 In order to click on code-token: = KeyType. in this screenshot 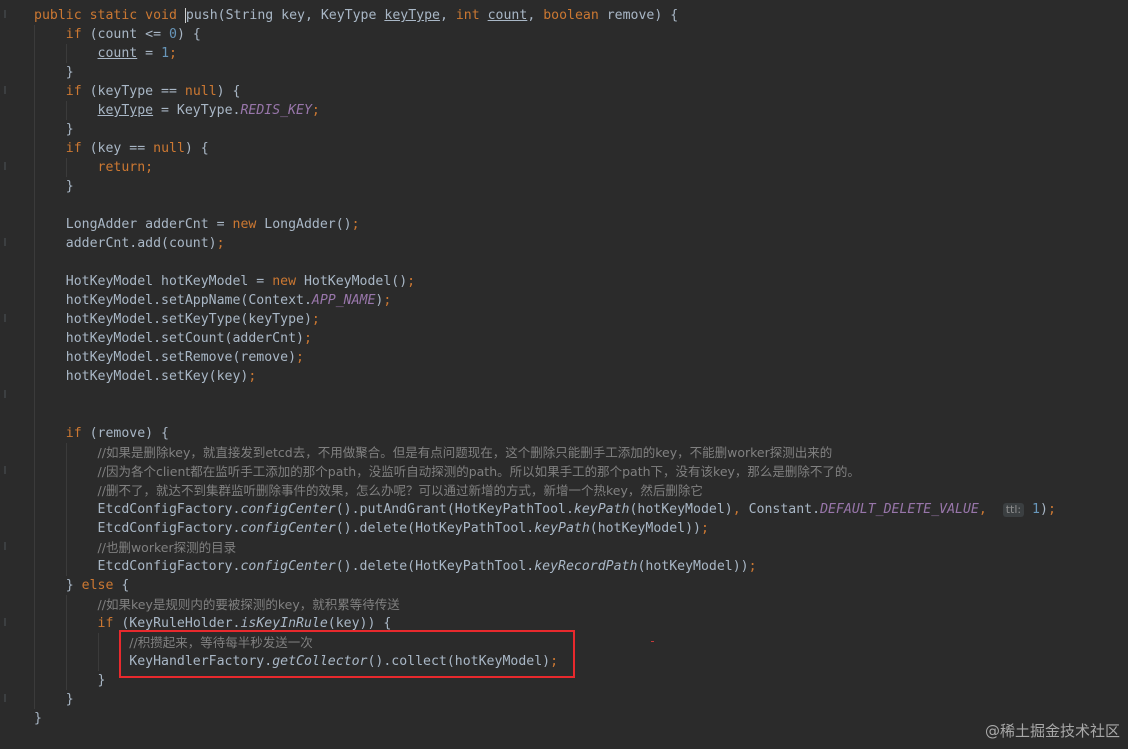, I will do `click(197, 110)`.